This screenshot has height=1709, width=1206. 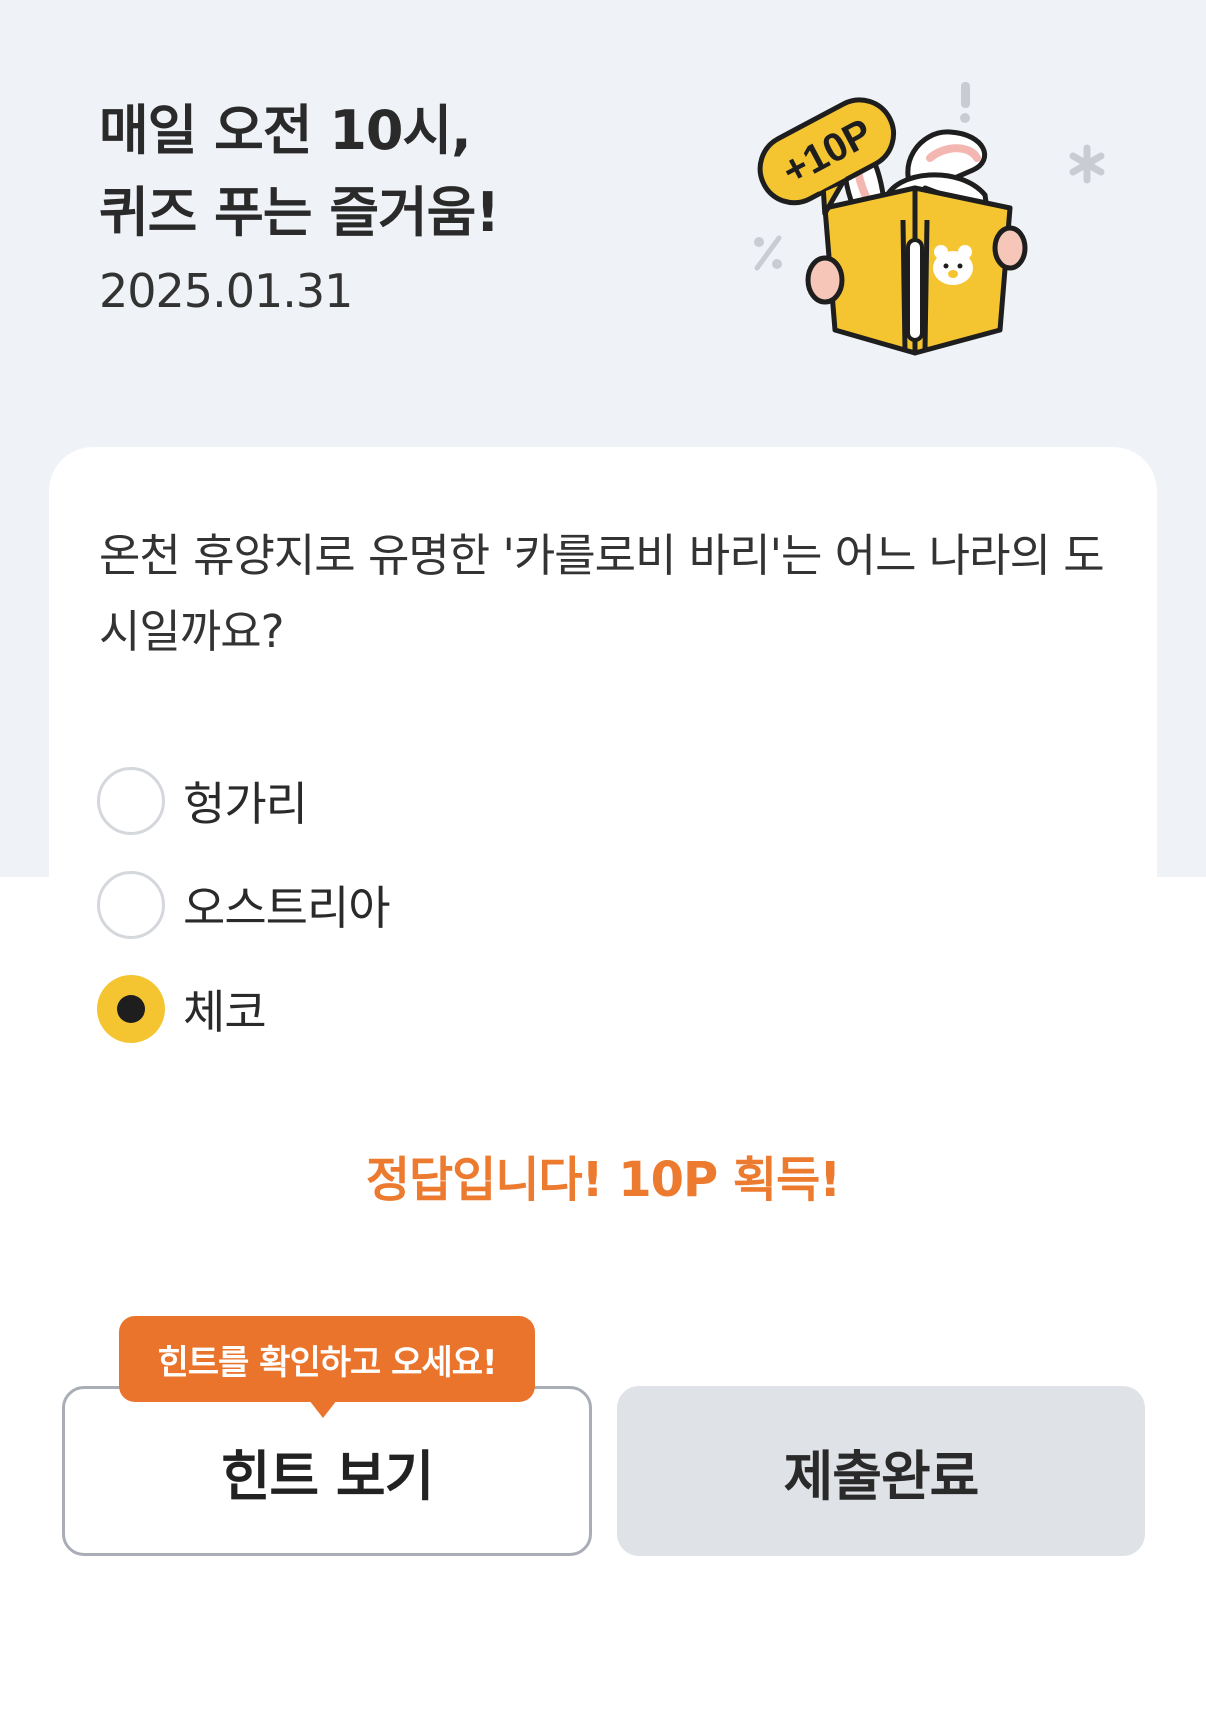 I want to click on quiz-header: 매일 오전 10시, 퀴즈 푸는 즐거움! 2025.01.31, so click(x=299, y=204).